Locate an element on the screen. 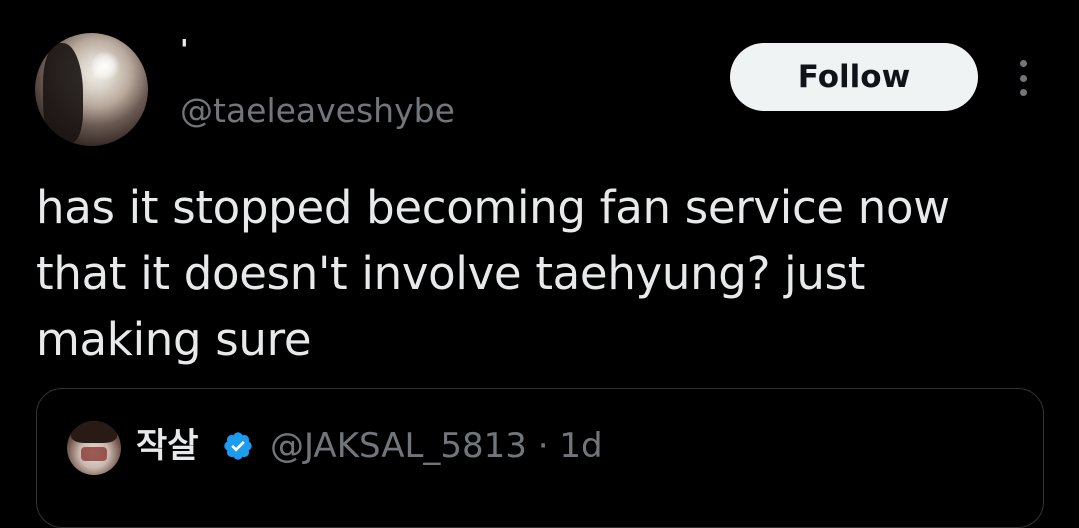  follow-button: Follow is located at coordinates (854, 77).